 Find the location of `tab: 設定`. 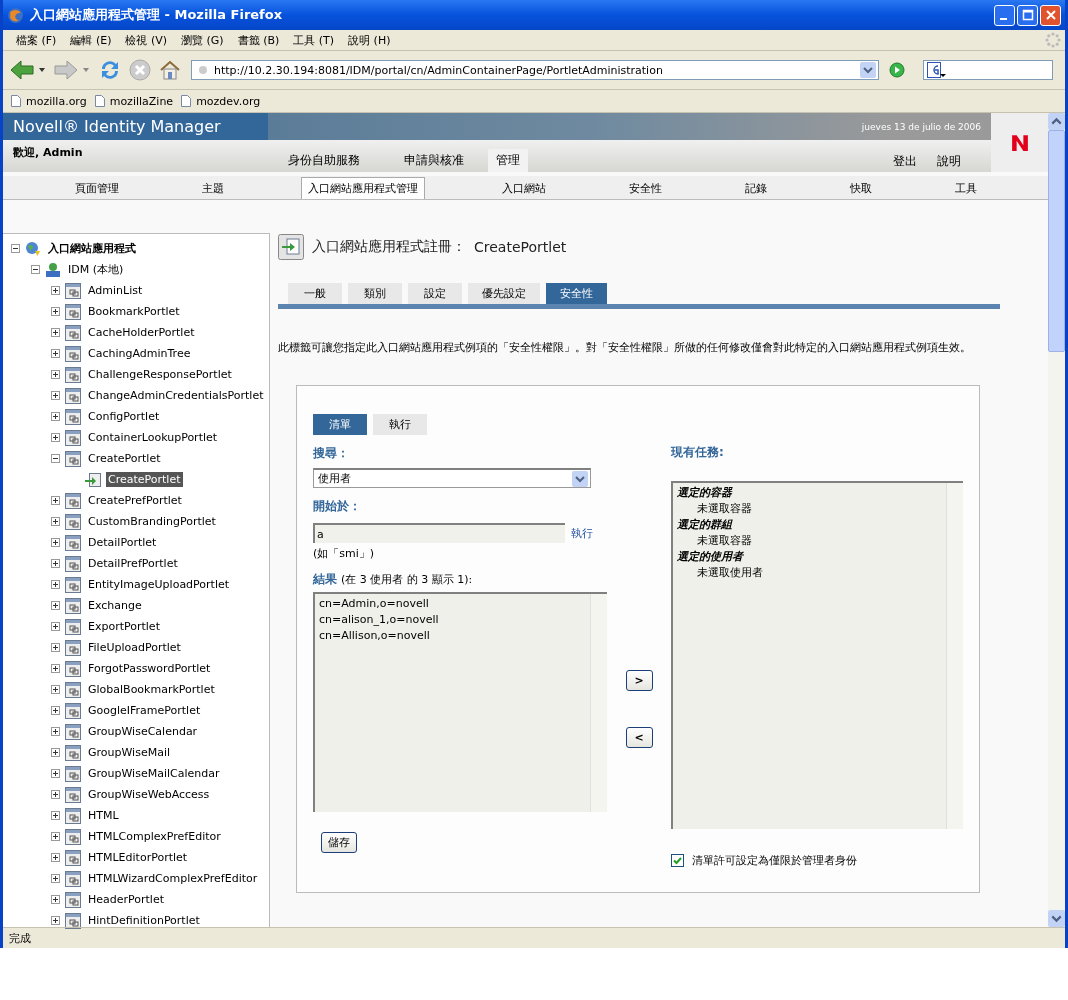

tab: 設定 is located at coordinates (435, 293).